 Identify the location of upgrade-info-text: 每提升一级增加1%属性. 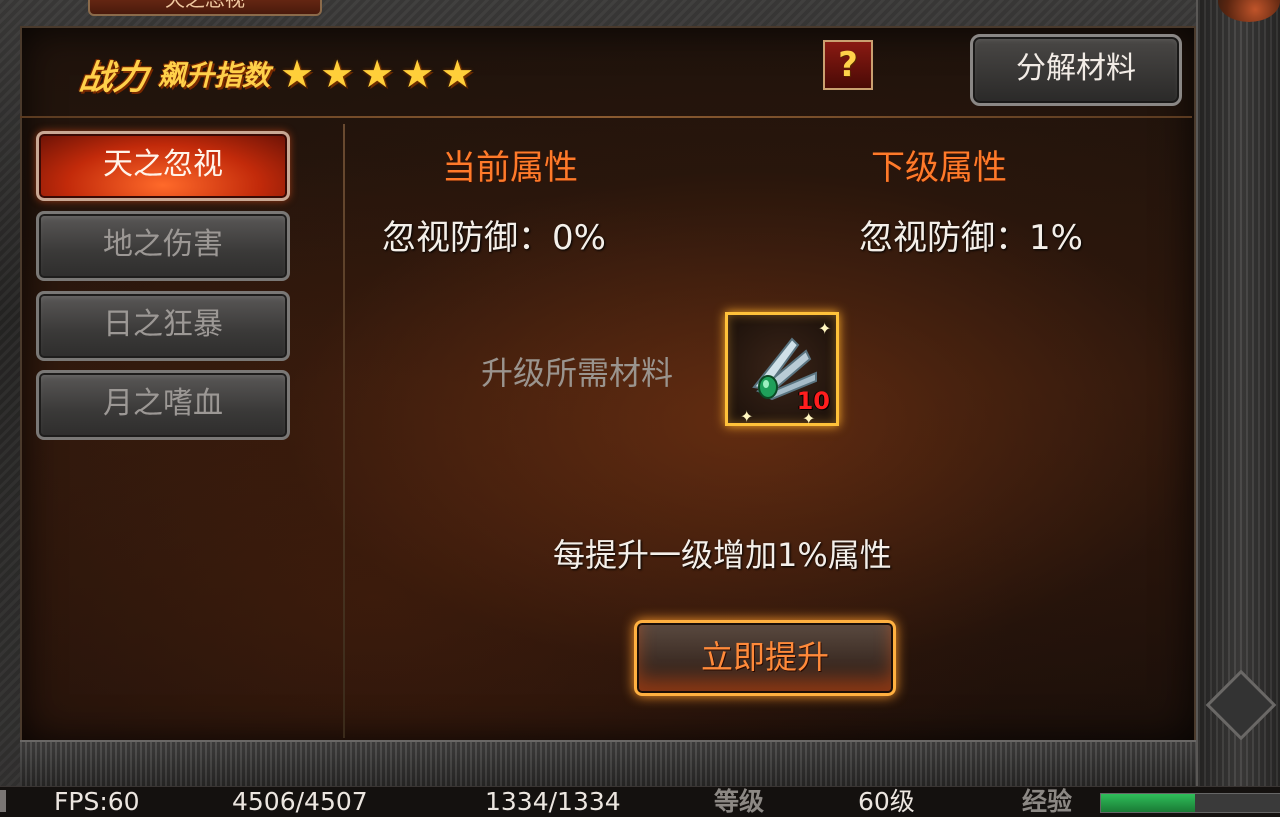
(722, 555).